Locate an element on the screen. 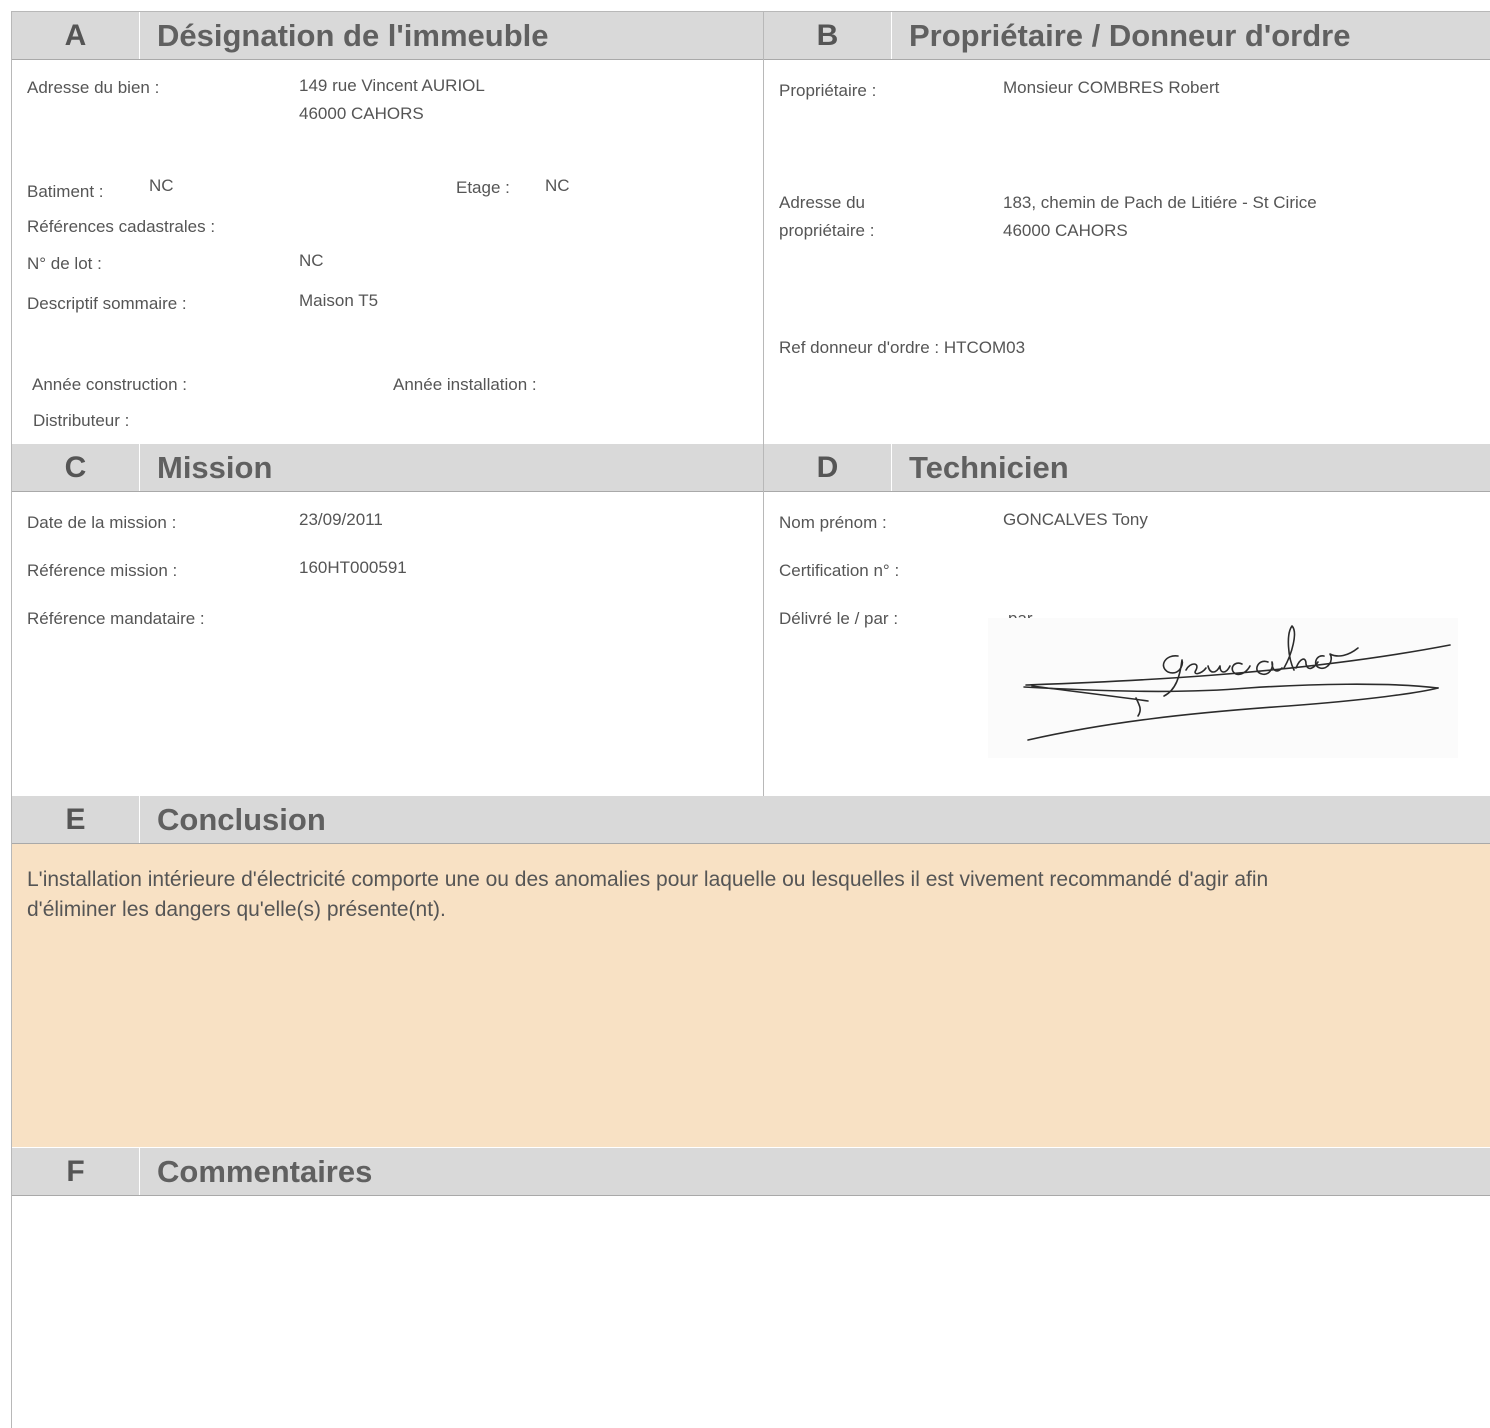  section-a-letter: A is located at coordinates (76, 35).